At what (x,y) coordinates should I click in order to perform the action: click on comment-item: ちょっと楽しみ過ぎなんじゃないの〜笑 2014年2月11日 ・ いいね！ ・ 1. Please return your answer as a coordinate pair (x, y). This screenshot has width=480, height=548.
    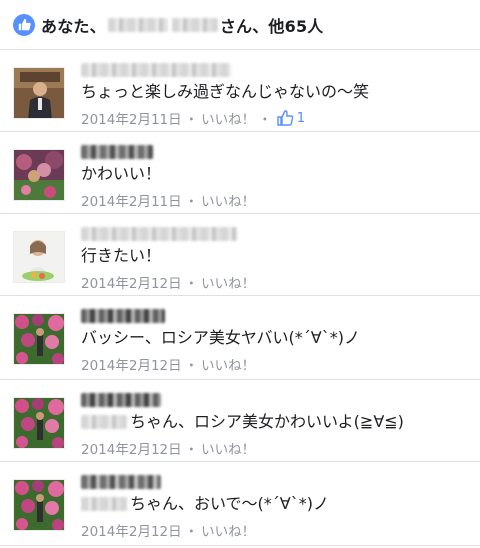
    Looking at the image, I should click on (240, 91).